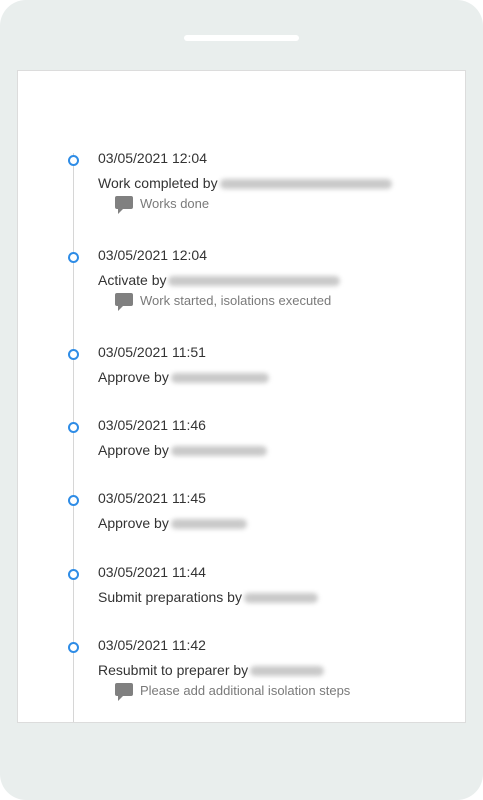  I want to click on phone-speaker, so click(241, 38).